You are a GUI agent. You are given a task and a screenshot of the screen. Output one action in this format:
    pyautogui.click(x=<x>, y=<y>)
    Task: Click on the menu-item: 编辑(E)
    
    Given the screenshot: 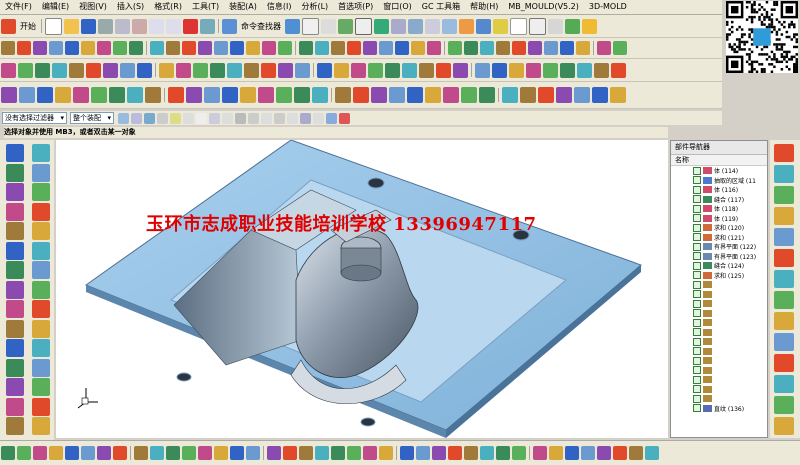 What is the action you would take?
    pyautogui.click(x=55, y=7)
    